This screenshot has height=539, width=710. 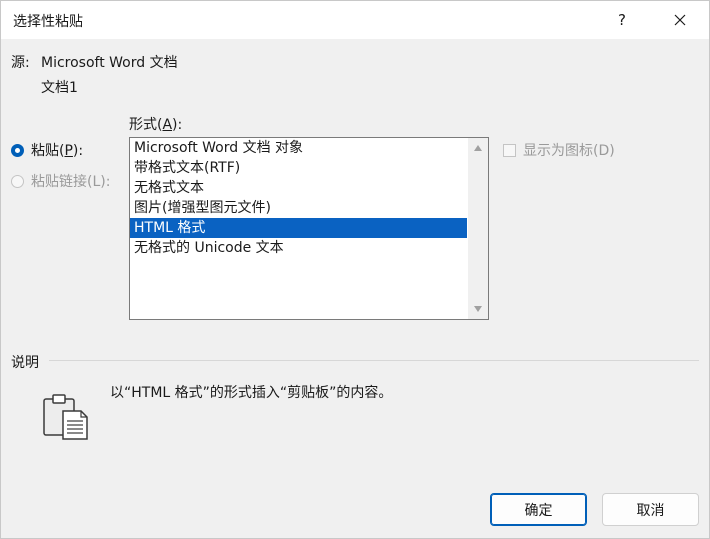 I want to click on source-document-name: 文档1, so click(x=59, y=88).